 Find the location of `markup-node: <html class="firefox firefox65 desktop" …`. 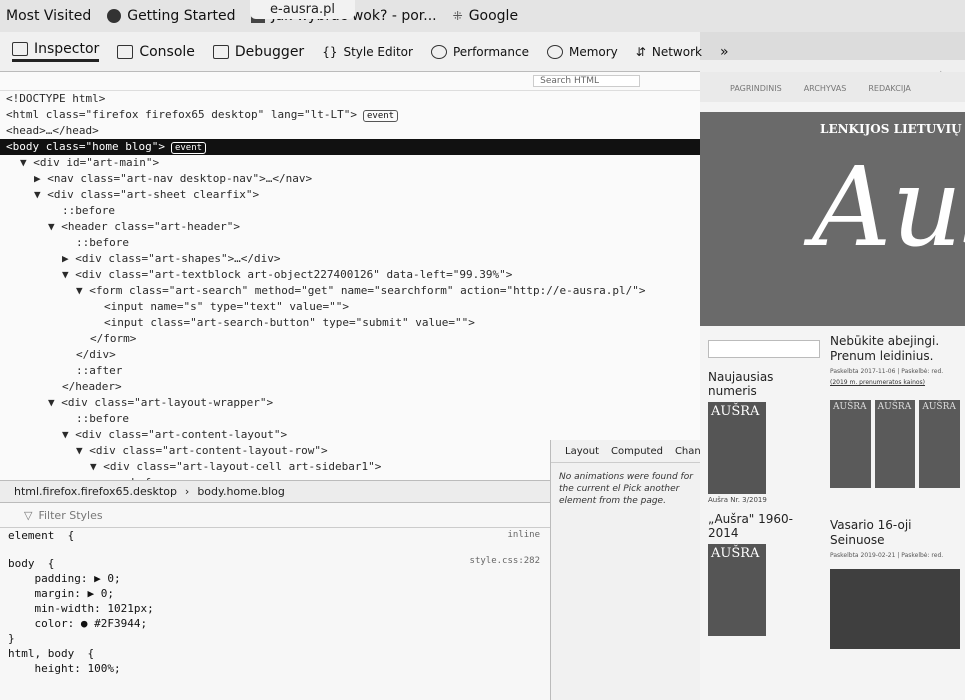

markup-node: <html class="firefox firefox65 desktop" … is located at coordinates (350, 115).